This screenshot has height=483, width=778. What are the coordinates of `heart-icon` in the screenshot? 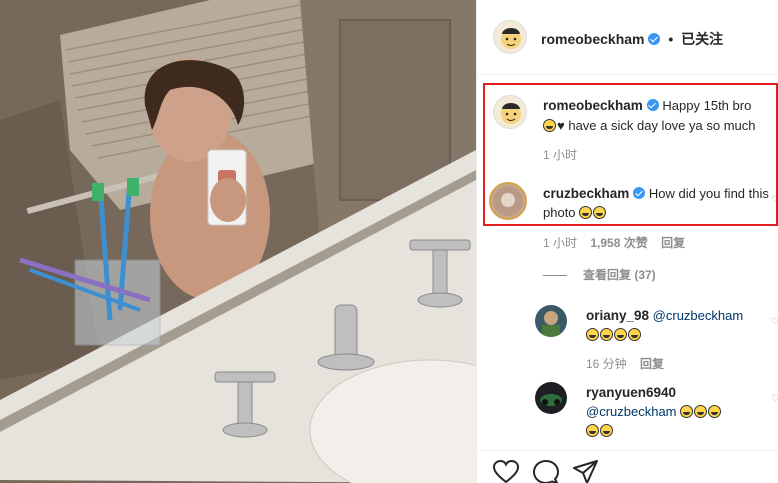 It's located at (506, 471).